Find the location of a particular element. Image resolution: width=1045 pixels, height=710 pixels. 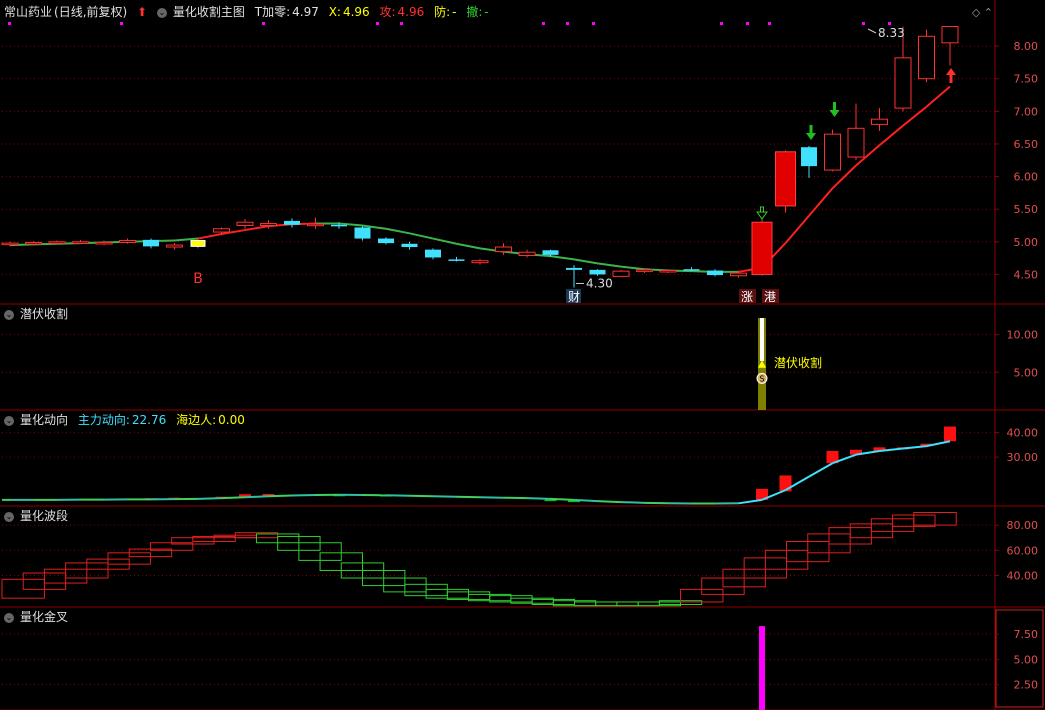

p2-signal-label: 潜伏收割 is located at coordinates (798, 362).